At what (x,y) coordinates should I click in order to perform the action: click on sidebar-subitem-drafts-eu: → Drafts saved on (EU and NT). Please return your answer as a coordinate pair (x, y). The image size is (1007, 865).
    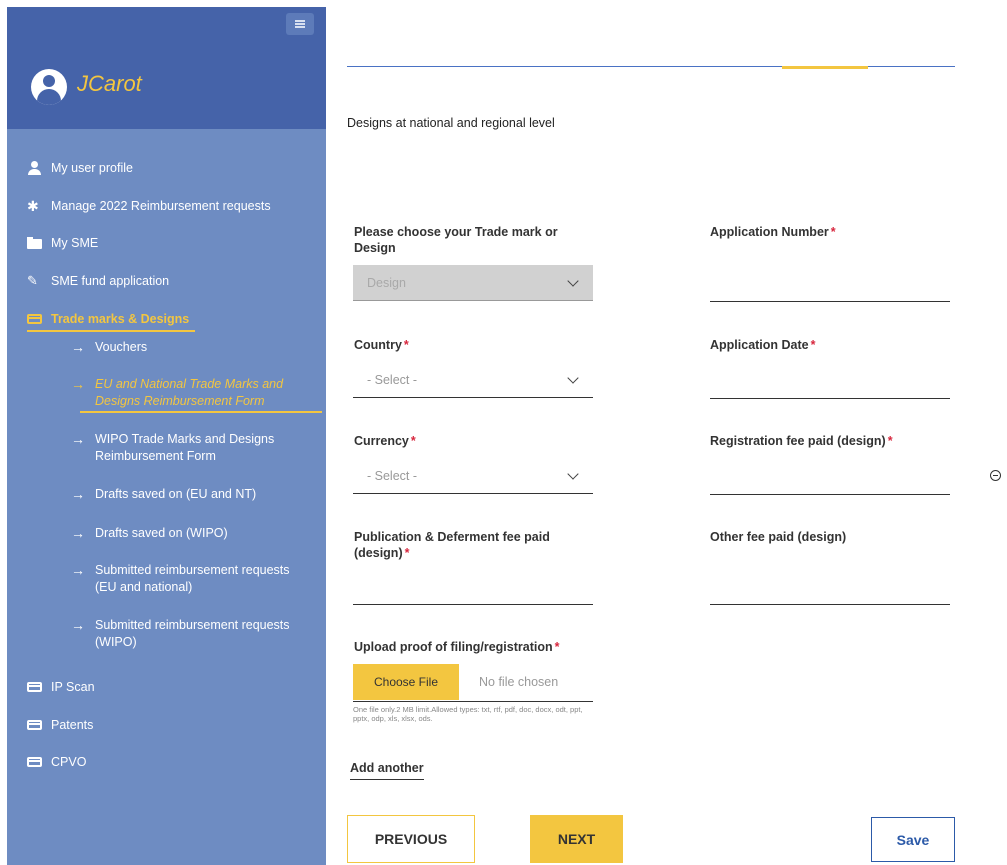
    Looking at the image, I should click on (192, 494).